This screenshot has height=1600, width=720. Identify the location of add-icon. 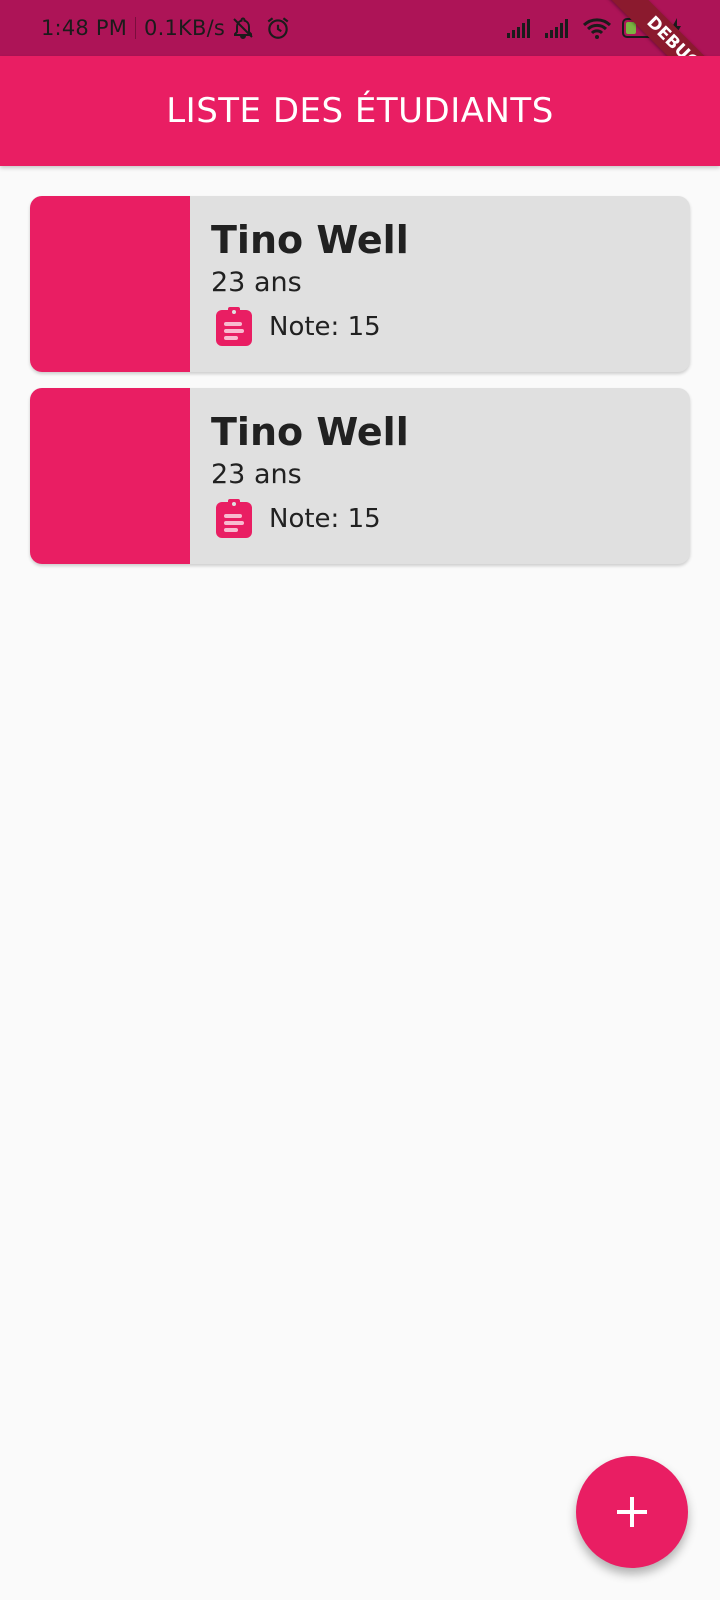
(632, 1512).